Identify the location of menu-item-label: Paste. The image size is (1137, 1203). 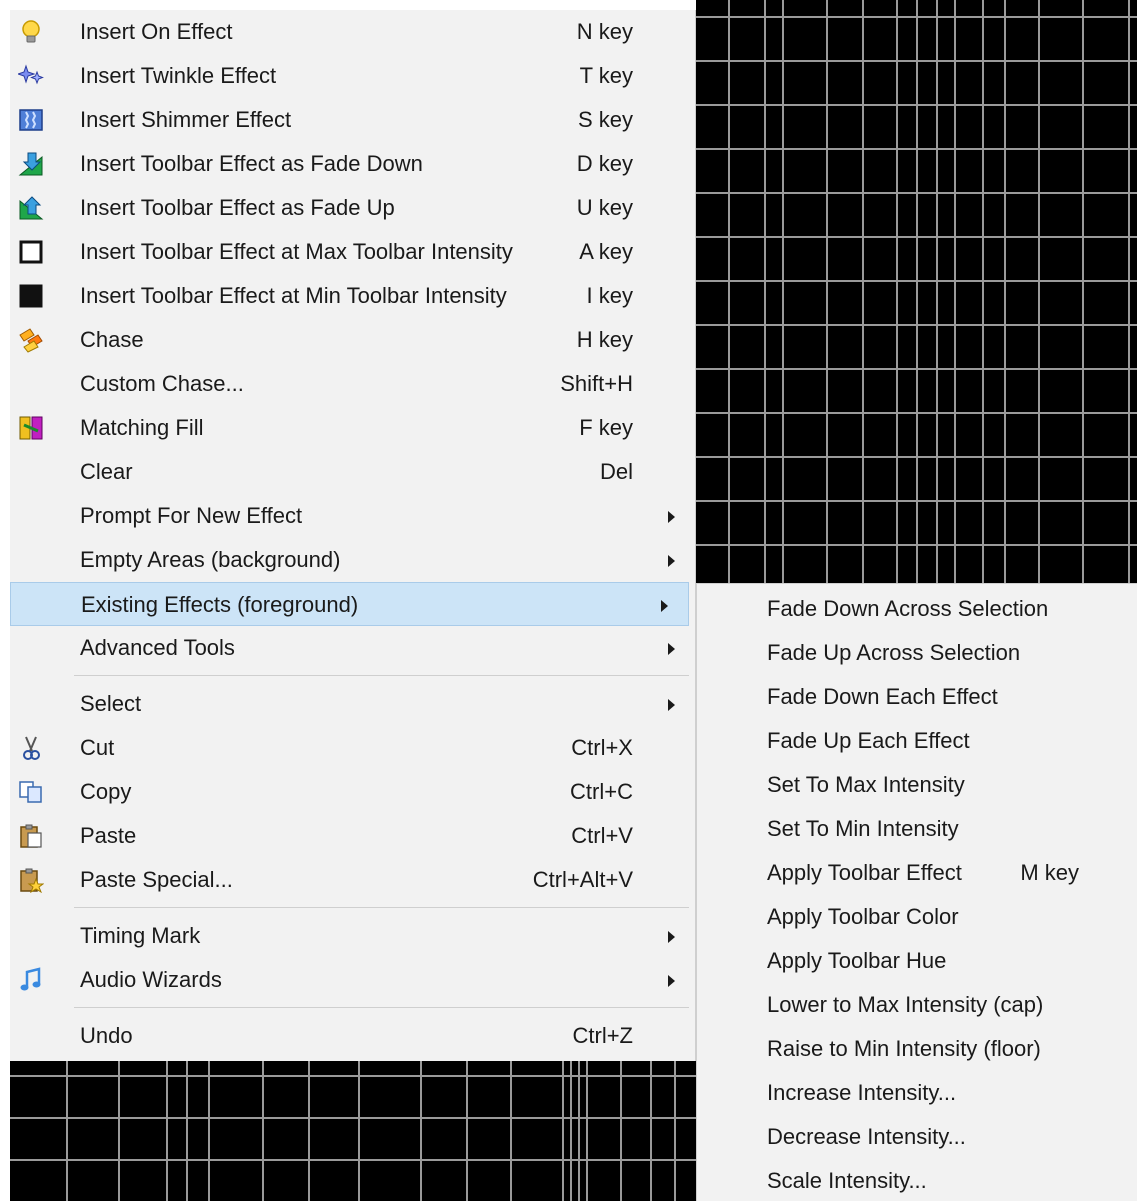
(108, 835).